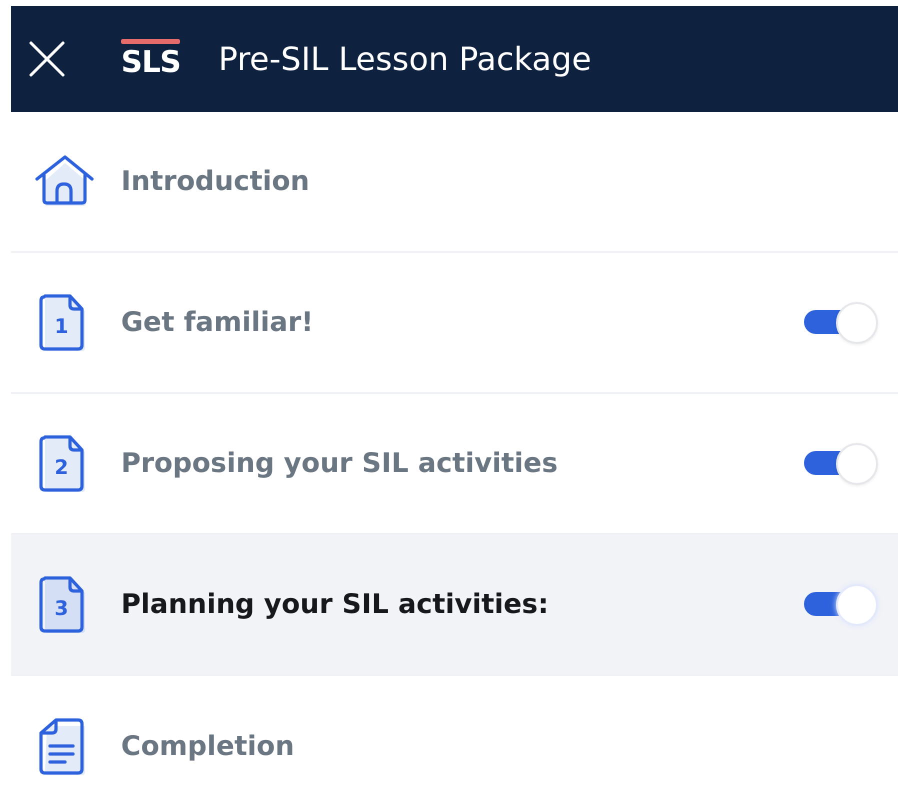 The width and height of the screenshot is (898, 811). Describe the element at coordinates (217, 322) in the screenshot. I see `lesson-title: Get familiar!` at that location.